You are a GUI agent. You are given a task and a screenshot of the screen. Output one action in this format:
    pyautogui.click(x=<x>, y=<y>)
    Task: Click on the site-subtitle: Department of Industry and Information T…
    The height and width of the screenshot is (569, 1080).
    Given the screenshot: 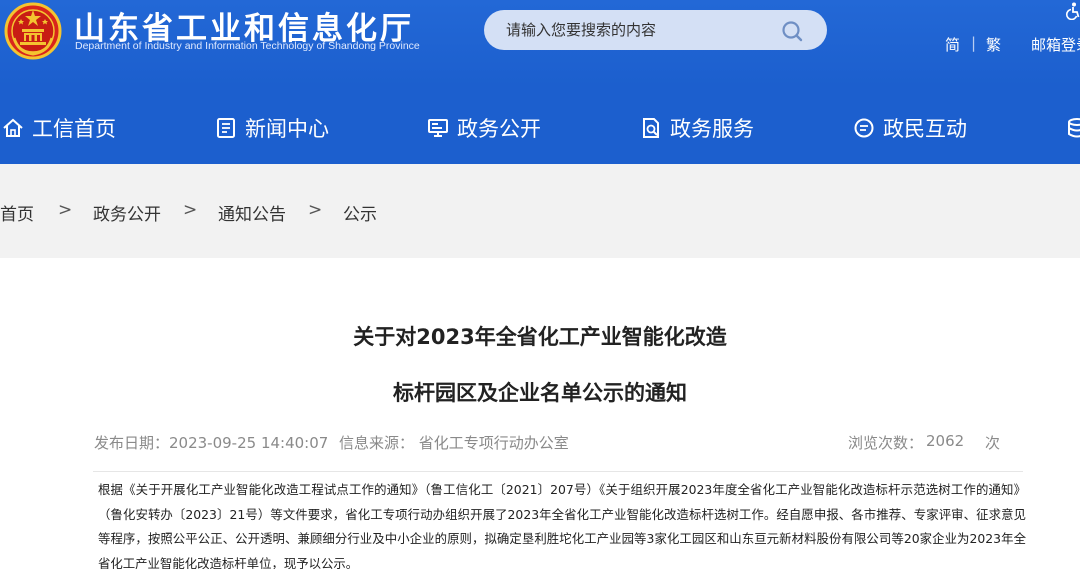 What is the action you would take?
    pyautogui.click(x=247, y=46)
    